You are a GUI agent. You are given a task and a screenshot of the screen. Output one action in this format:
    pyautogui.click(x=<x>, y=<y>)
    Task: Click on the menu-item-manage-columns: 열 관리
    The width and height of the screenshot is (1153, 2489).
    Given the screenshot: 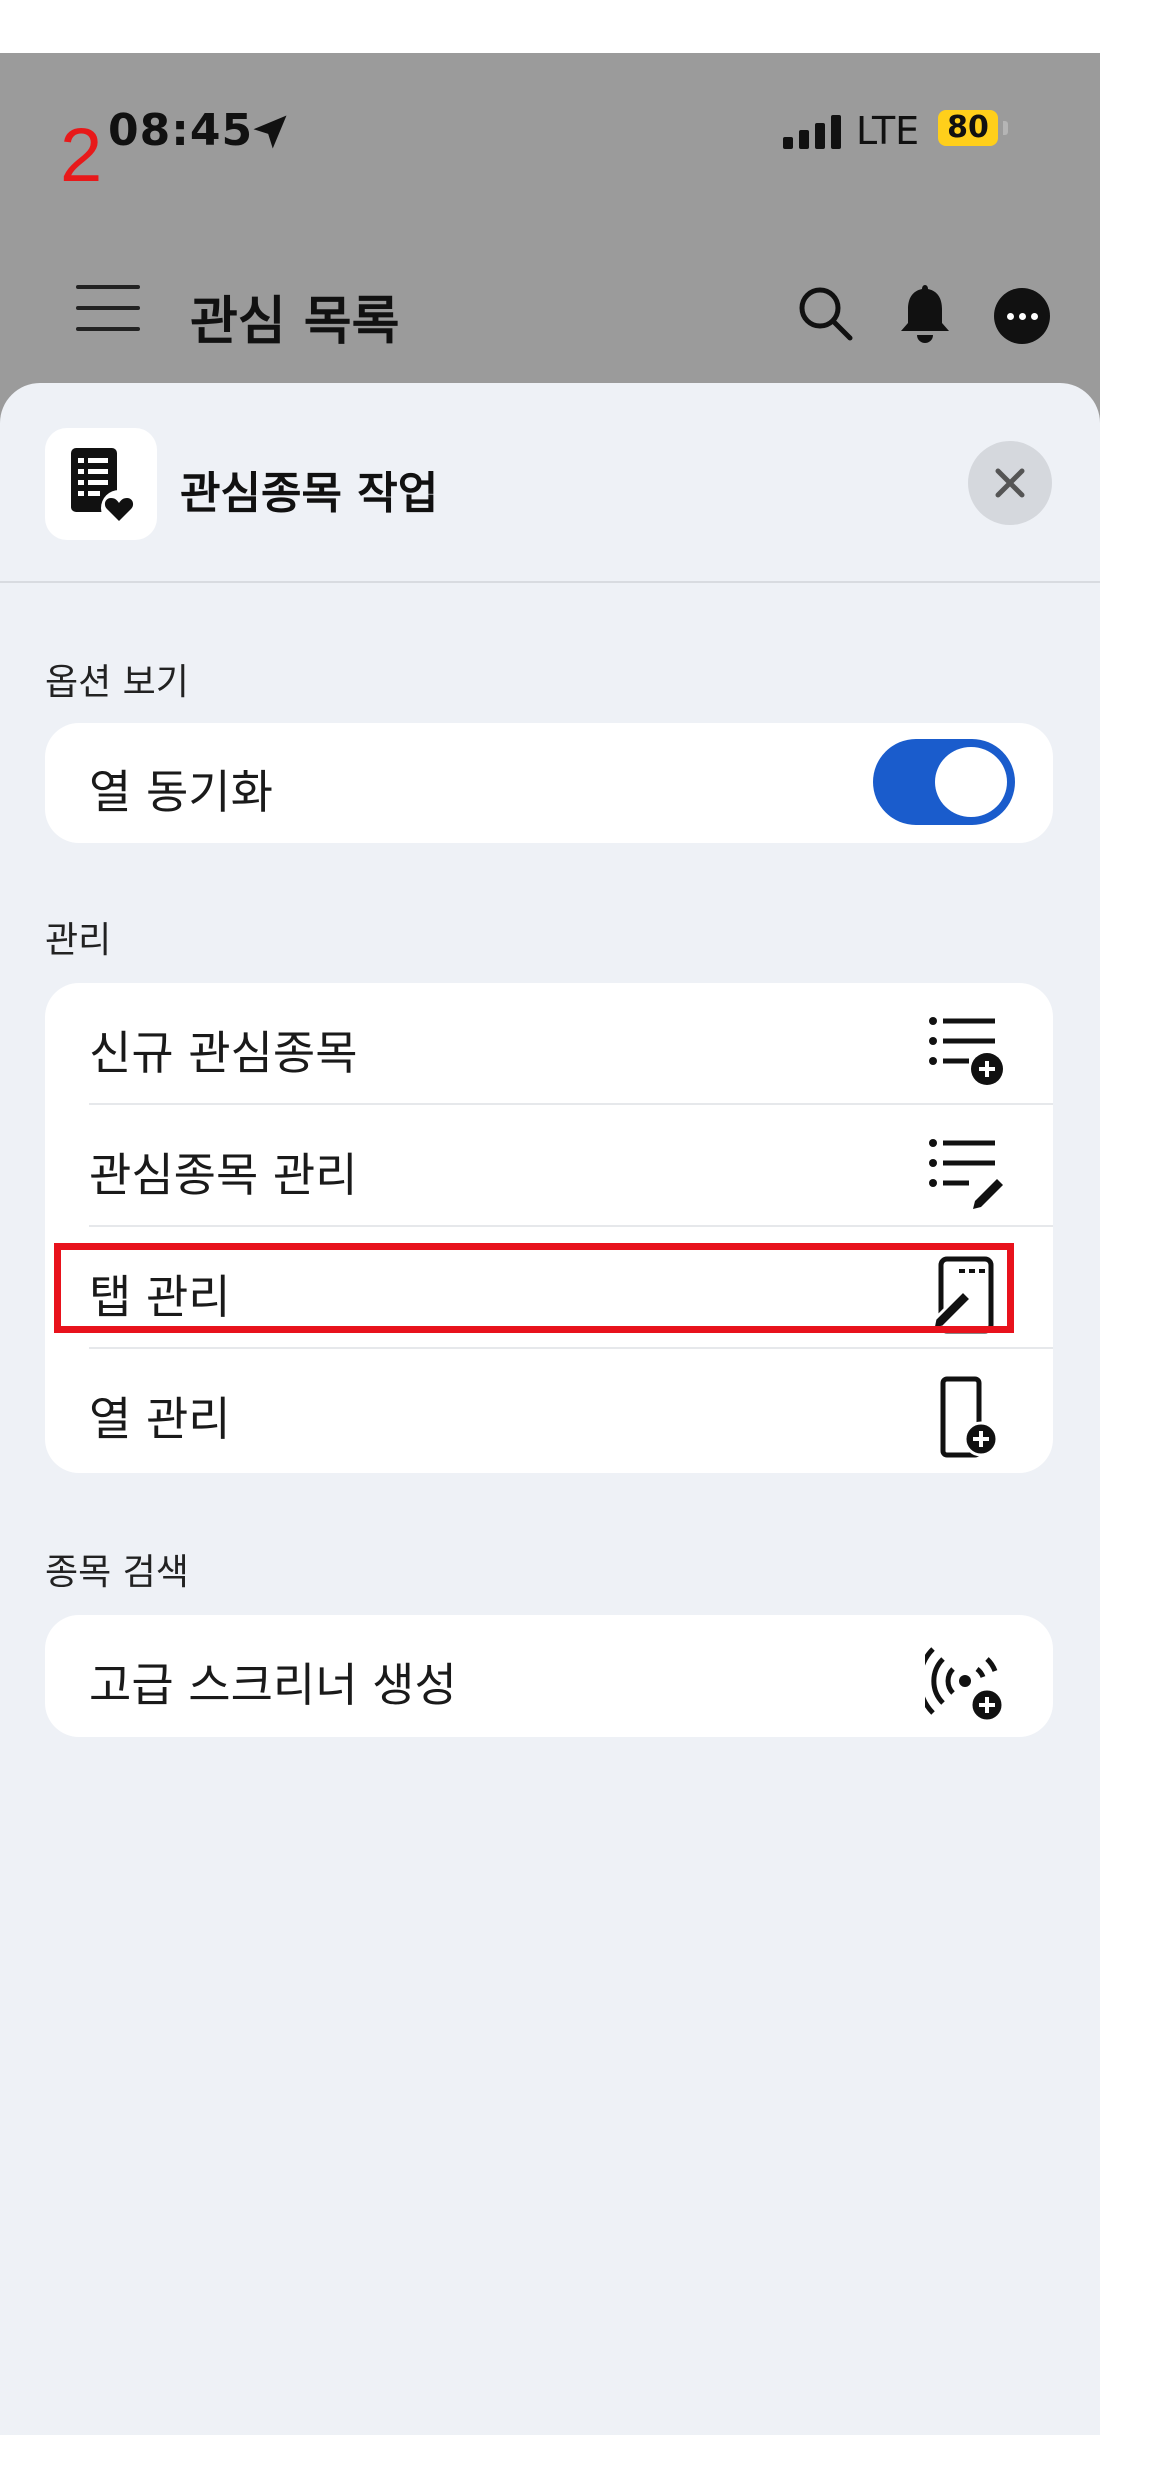 What is the action you would take?
    pyautogui.click(x=549, y=1410)
    